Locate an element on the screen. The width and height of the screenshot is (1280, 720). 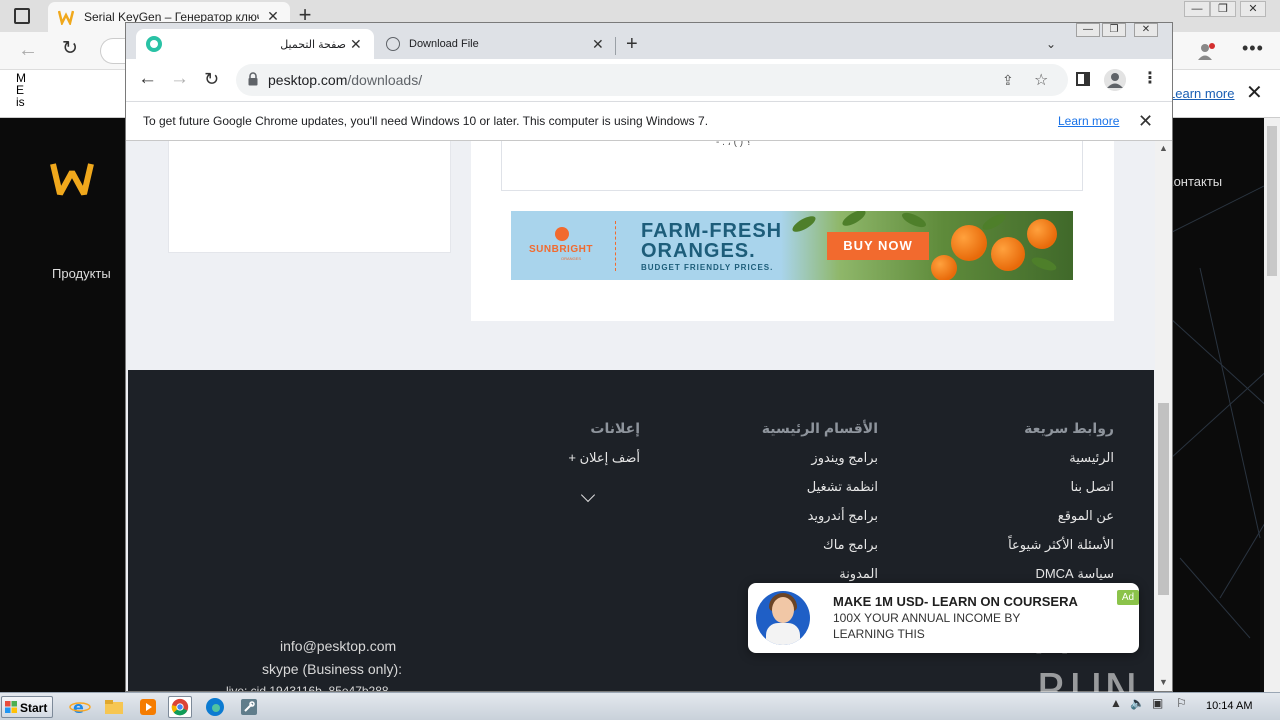
footer-link-mac: برامج ماك is located at coordinates (818, 545).